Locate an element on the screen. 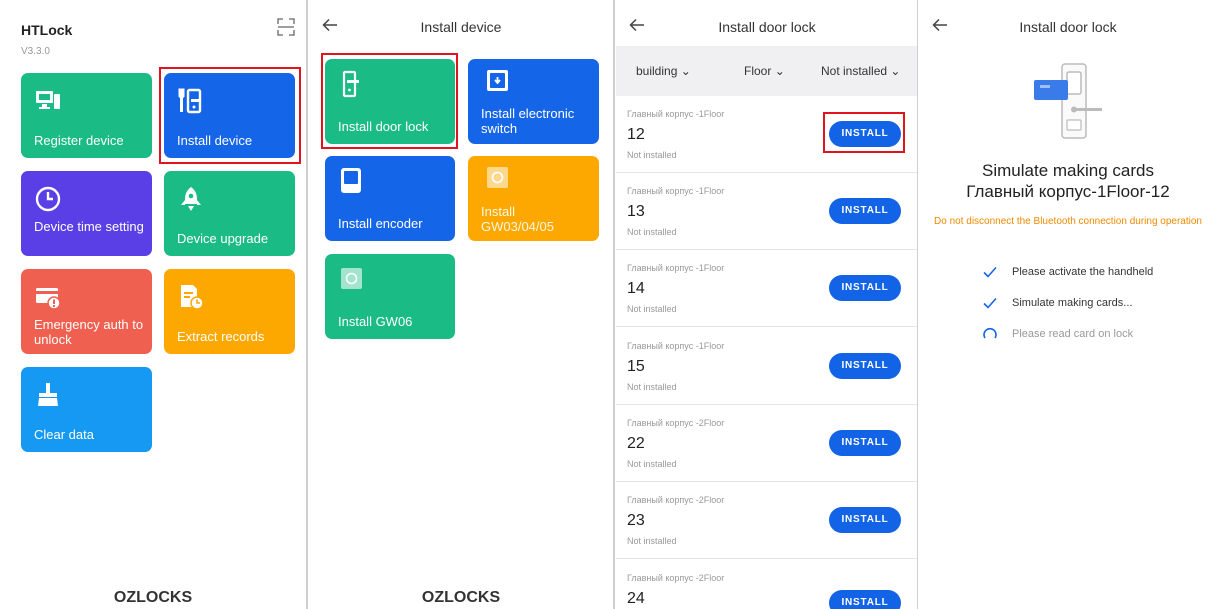 The image size is (1217, 609). register-device-tile: Register device is located at coordinates (86, 115).